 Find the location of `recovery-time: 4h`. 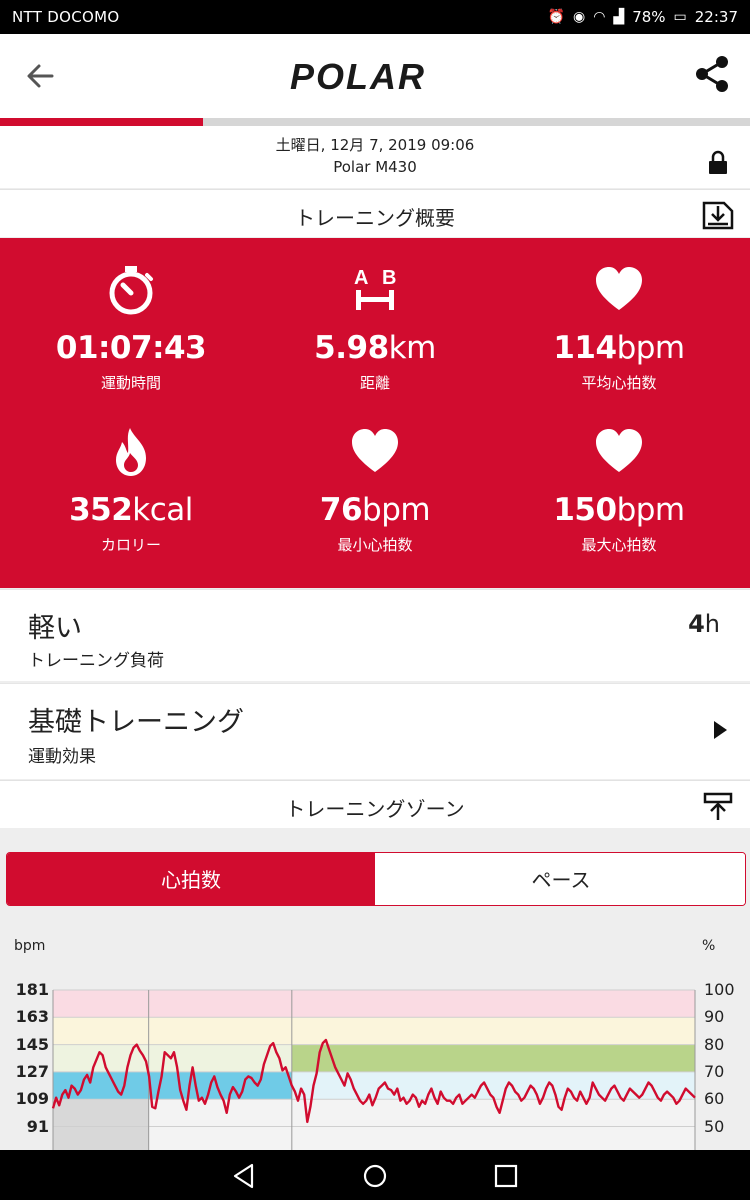

recovery-time: 4h is located at coordinates (704, 624).